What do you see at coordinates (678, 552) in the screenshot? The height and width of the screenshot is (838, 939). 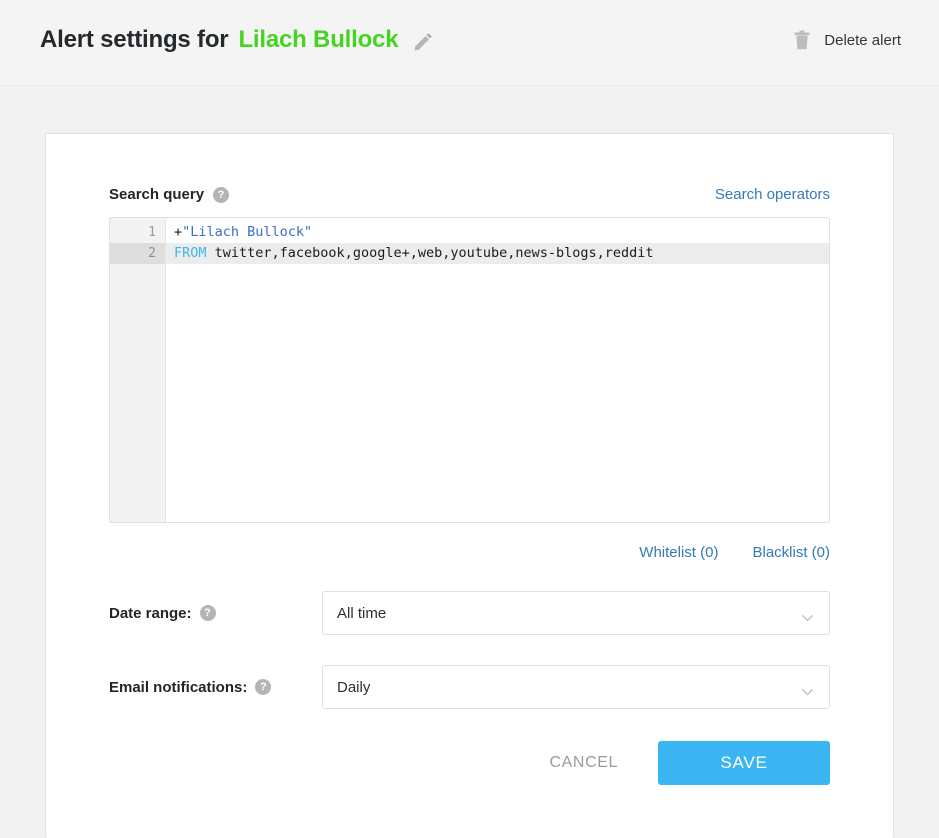 I see `whitelist-link: Whitelist (0)` at bounding box center [678, 552].